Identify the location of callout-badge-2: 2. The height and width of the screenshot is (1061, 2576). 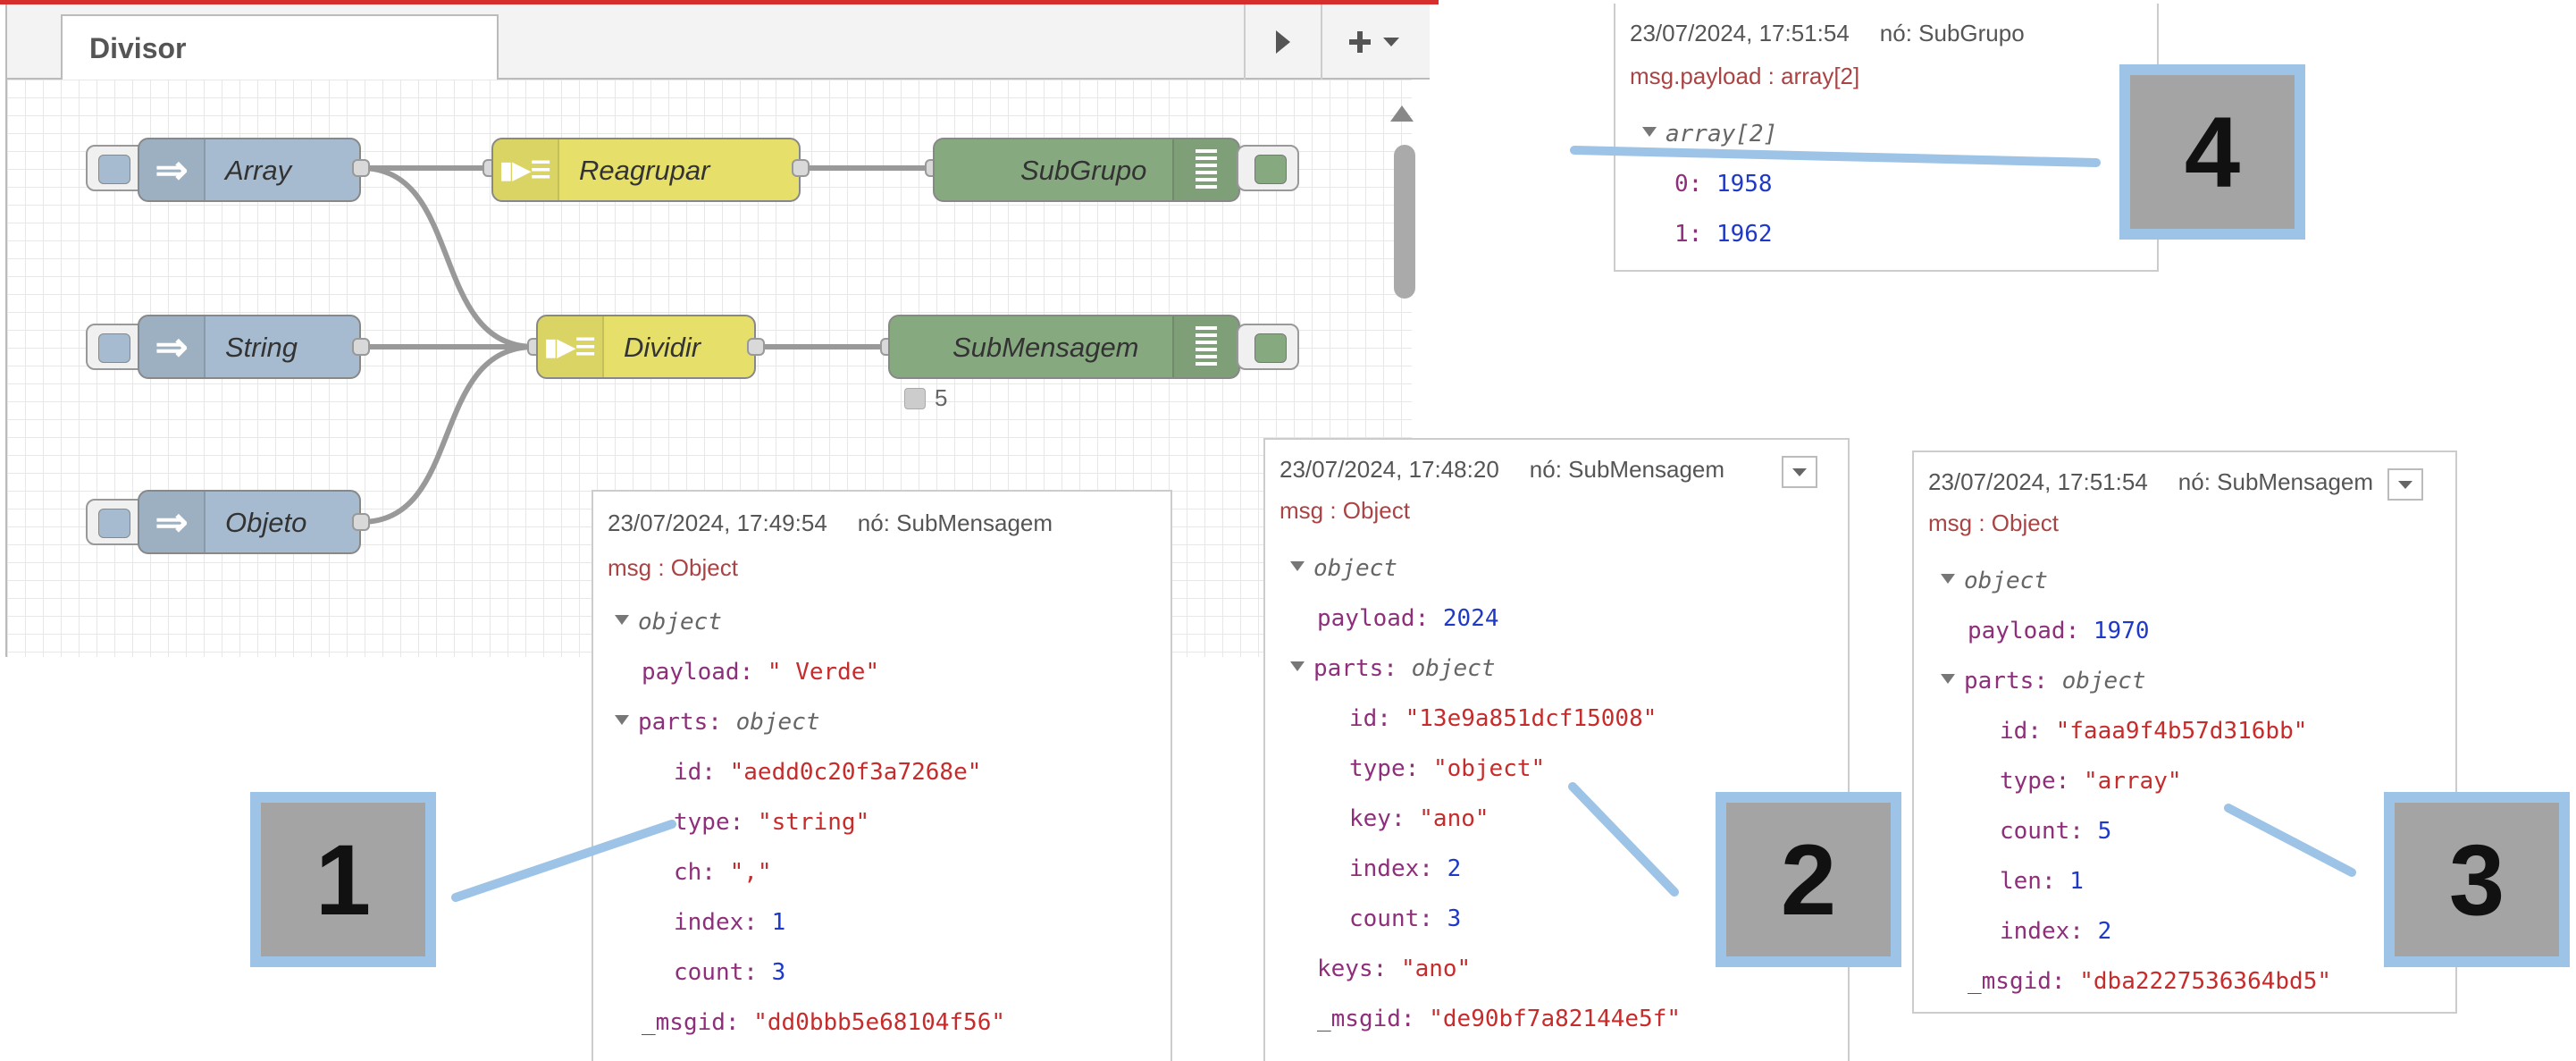
(1808, 879).